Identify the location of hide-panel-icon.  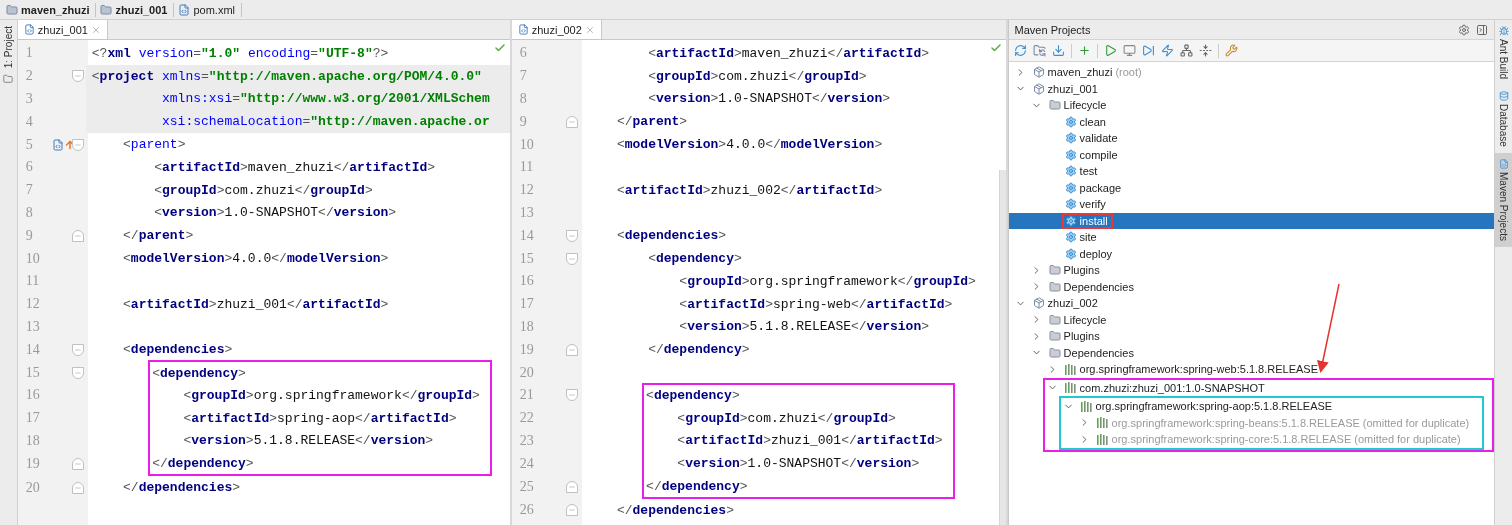
(1482, 29).